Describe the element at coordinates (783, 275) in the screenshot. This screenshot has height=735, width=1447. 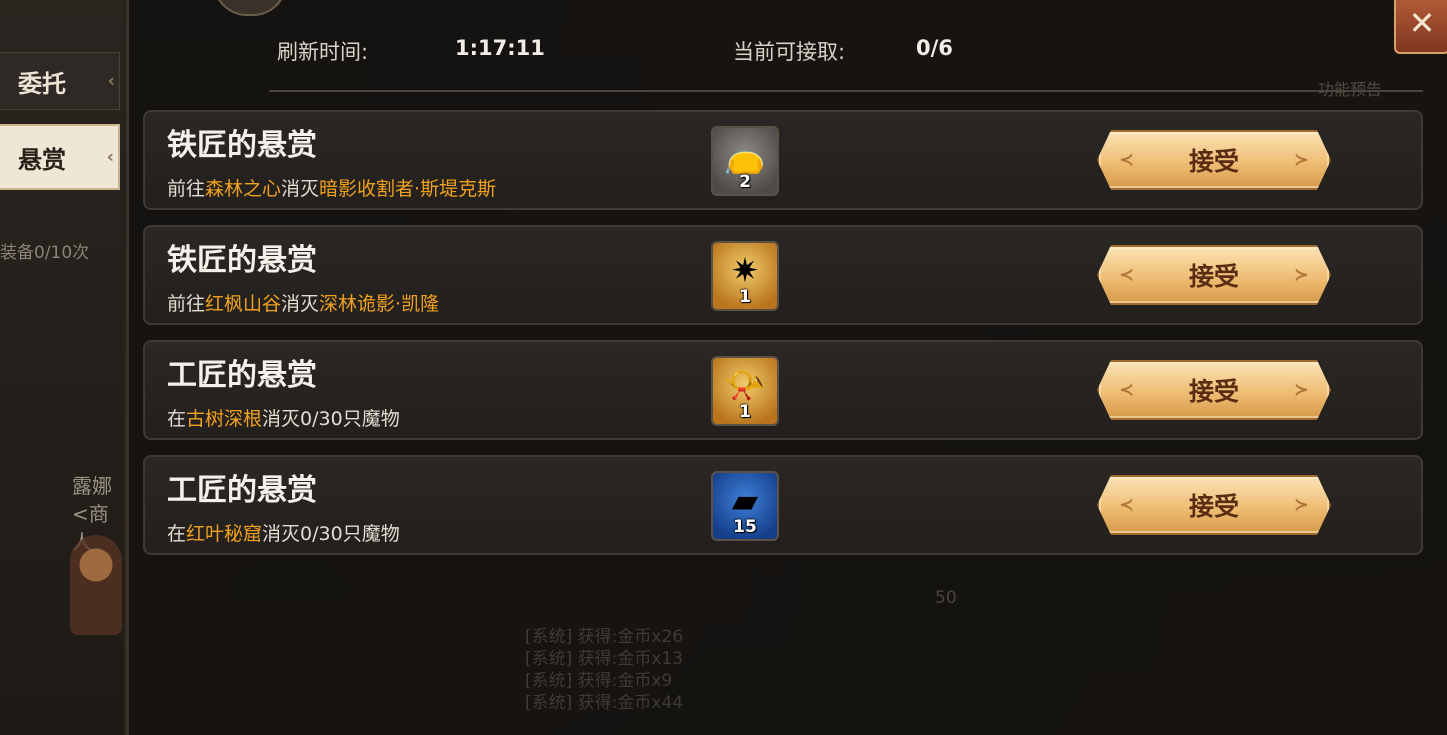
I see `quest-row: 铁匠的悬赏 前往红枫山谷消灭深林诡影·凯隆 ✷ 1 ≺ 接受 ≻` at that location.